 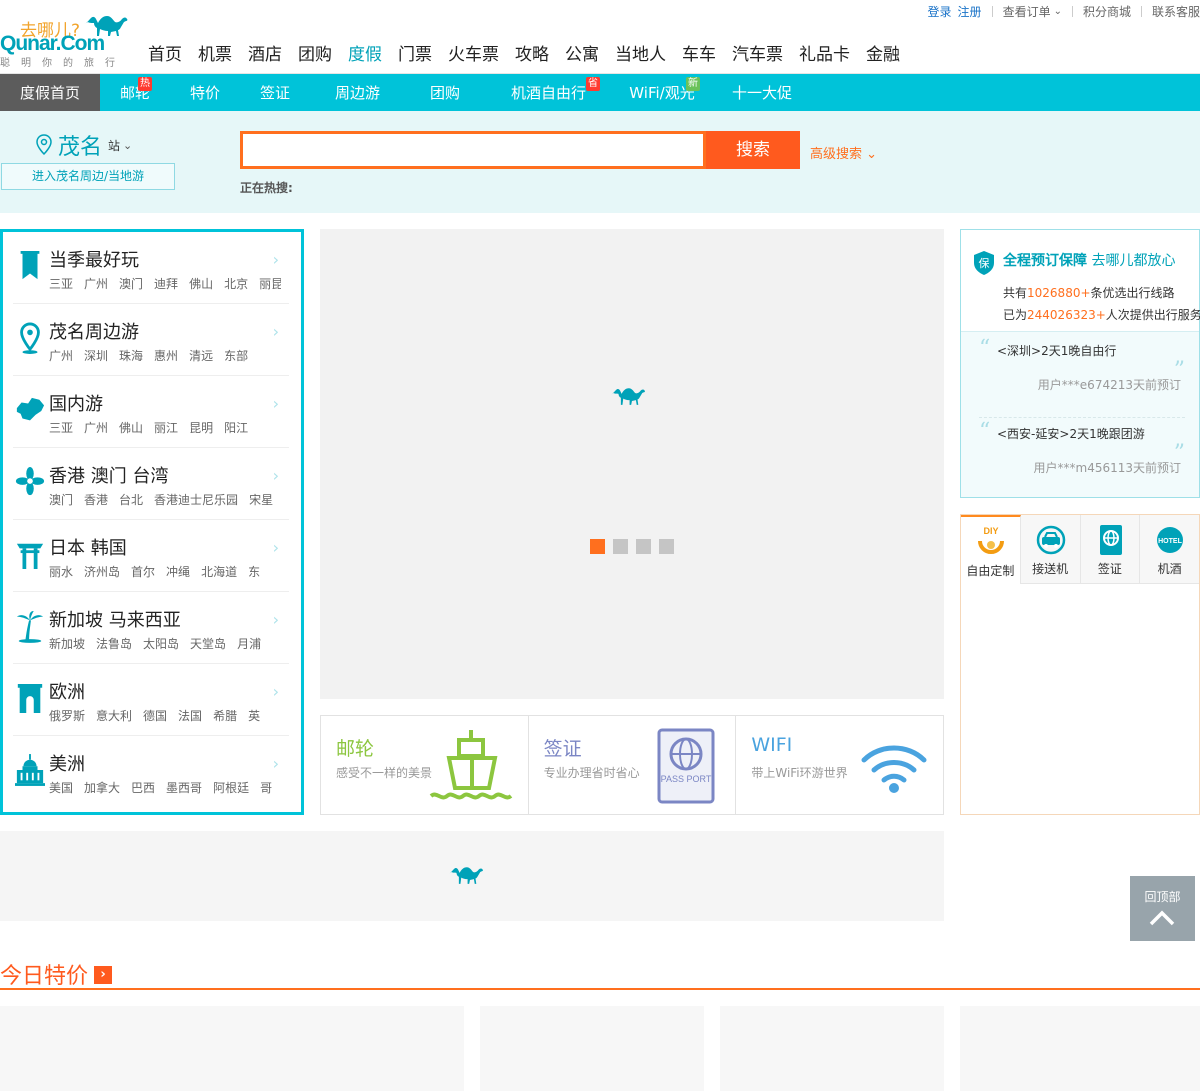 What do you see at coordinates (699, 55) in the screenshot?
I see `nav-item: 车车` at bounding box center [699, 55].